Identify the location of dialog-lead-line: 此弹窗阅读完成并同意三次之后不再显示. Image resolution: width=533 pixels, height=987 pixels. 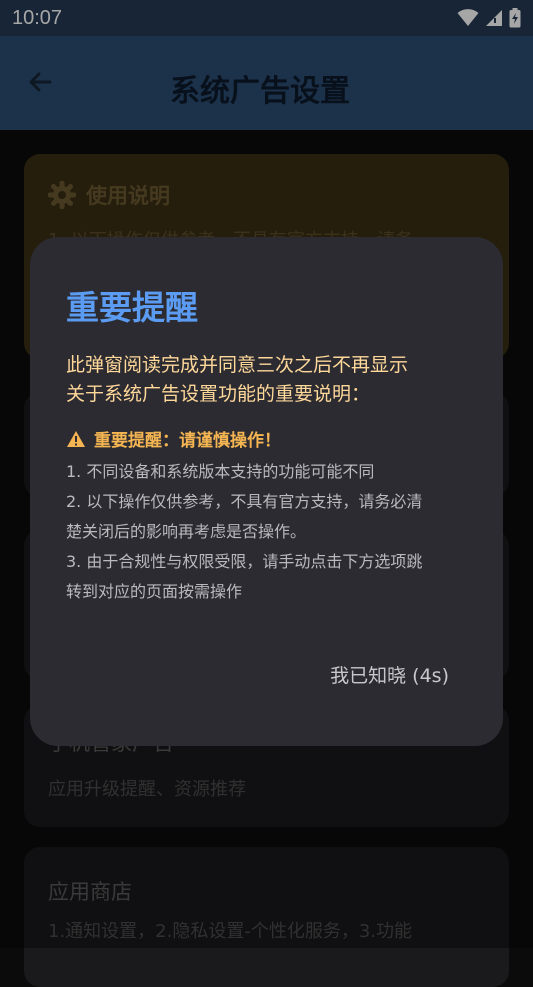
(237, 365).